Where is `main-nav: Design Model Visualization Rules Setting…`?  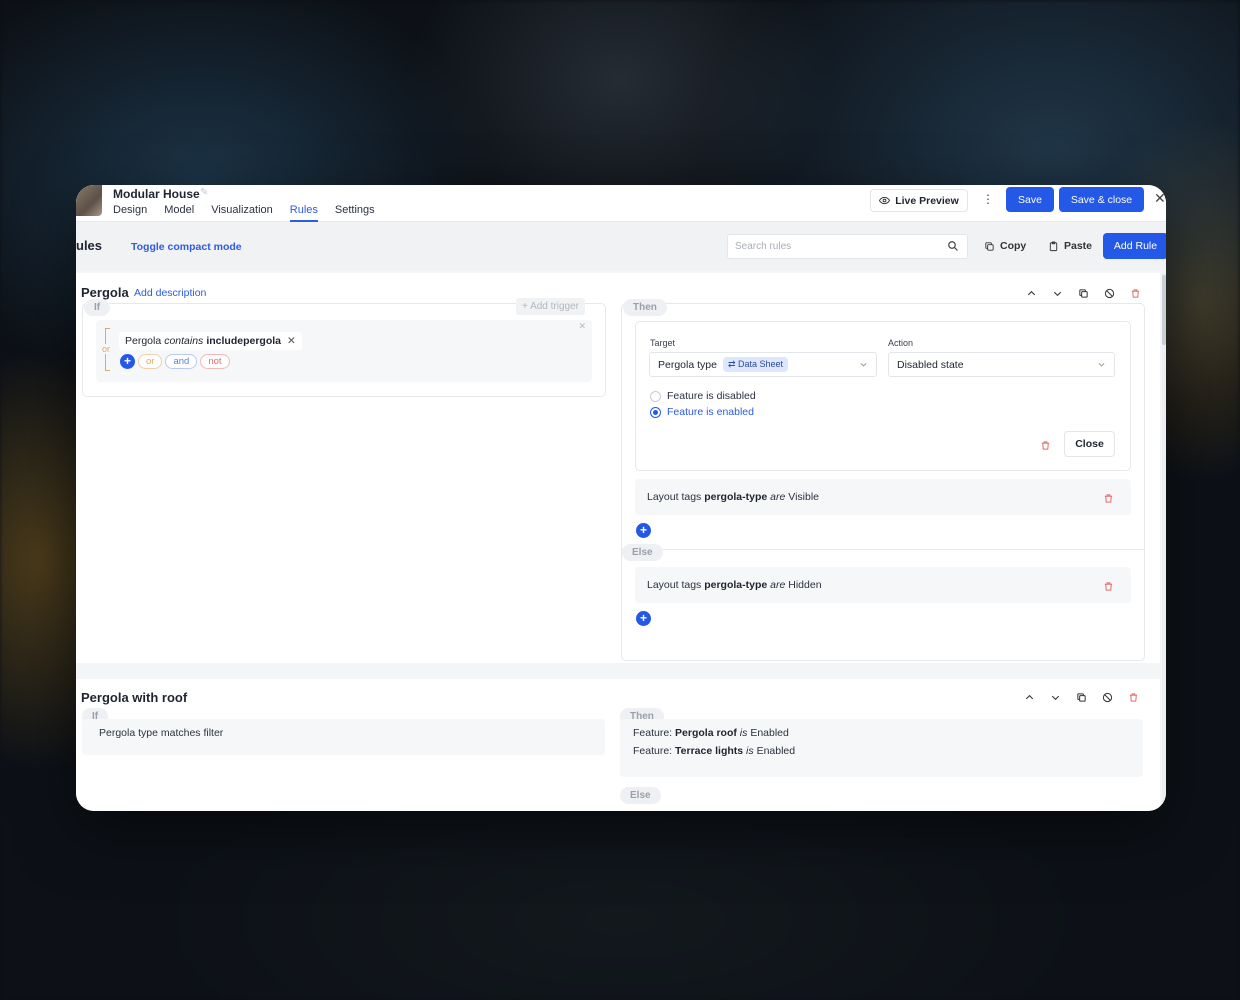 main-nav: Design Model Visualization Rules Setting… is located at coordinates (252, 213).